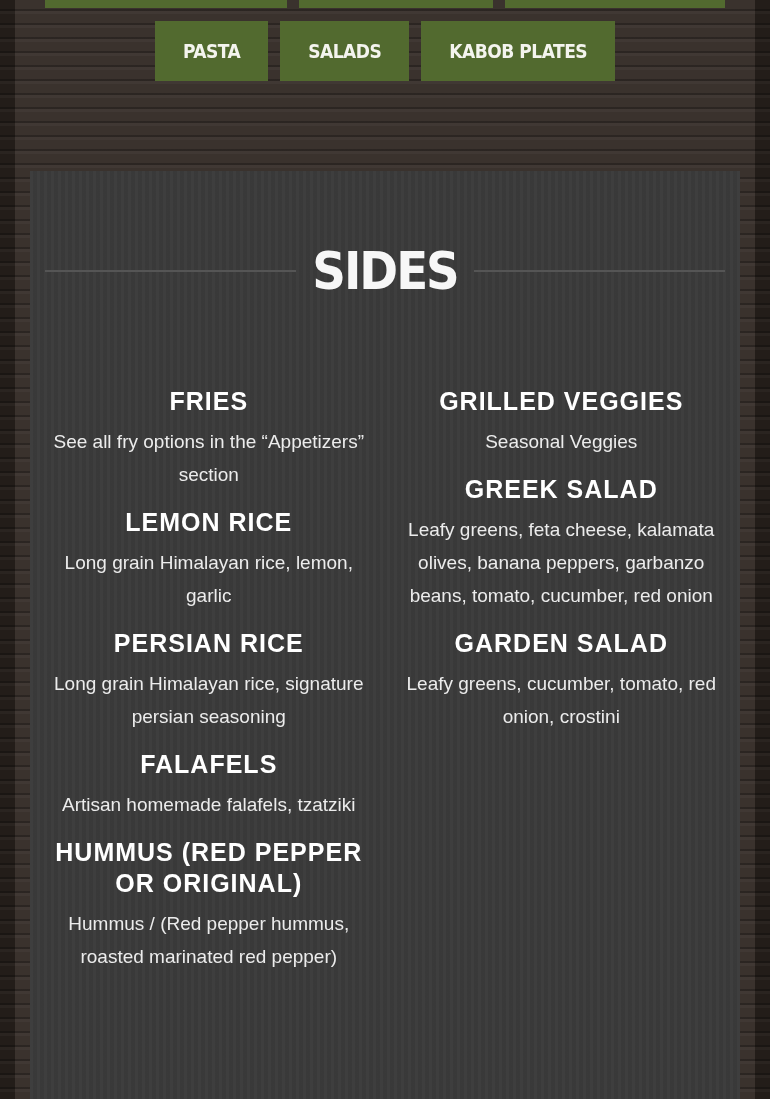 This screenshot has height=1099, width=770. Describe the element at coordinates (561, 700) in the screenshot. I see `menu-item-description: Leafy greens, cucumber, tomato, red onion, crostini` at that location.